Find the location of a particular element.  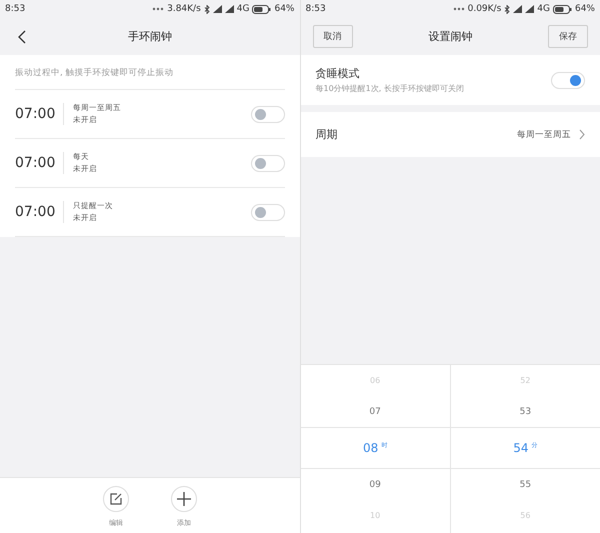

hint-text: 振动过程中, 触摸手环按键即可停止振动 is located at coordinates (149, 72).